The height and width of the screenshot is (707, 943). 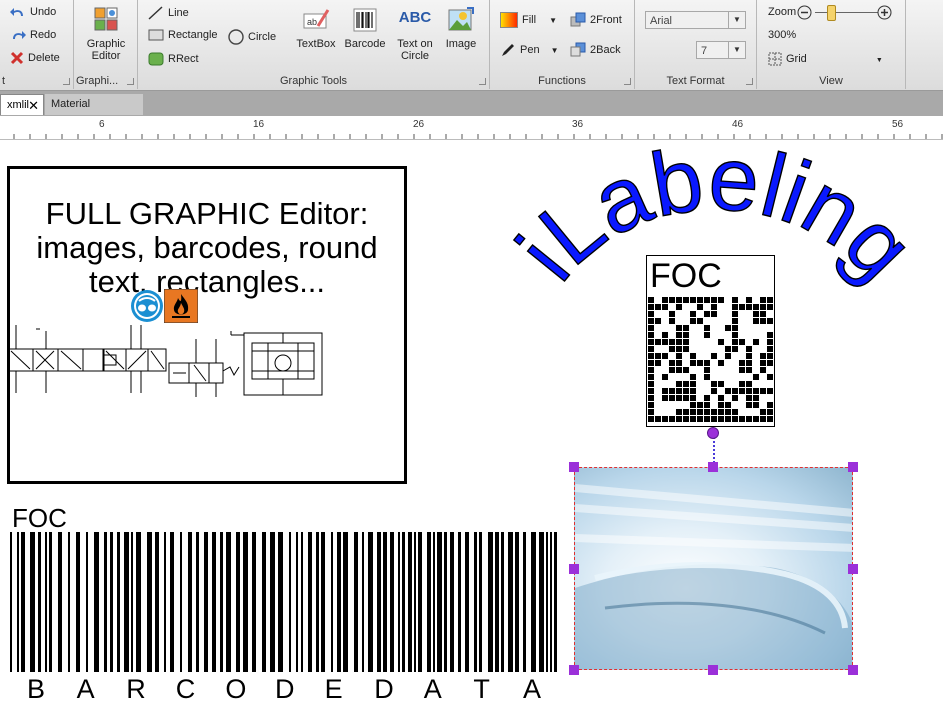 I want to click on close-tab-icon: ✕, so click(x=33, y=105).